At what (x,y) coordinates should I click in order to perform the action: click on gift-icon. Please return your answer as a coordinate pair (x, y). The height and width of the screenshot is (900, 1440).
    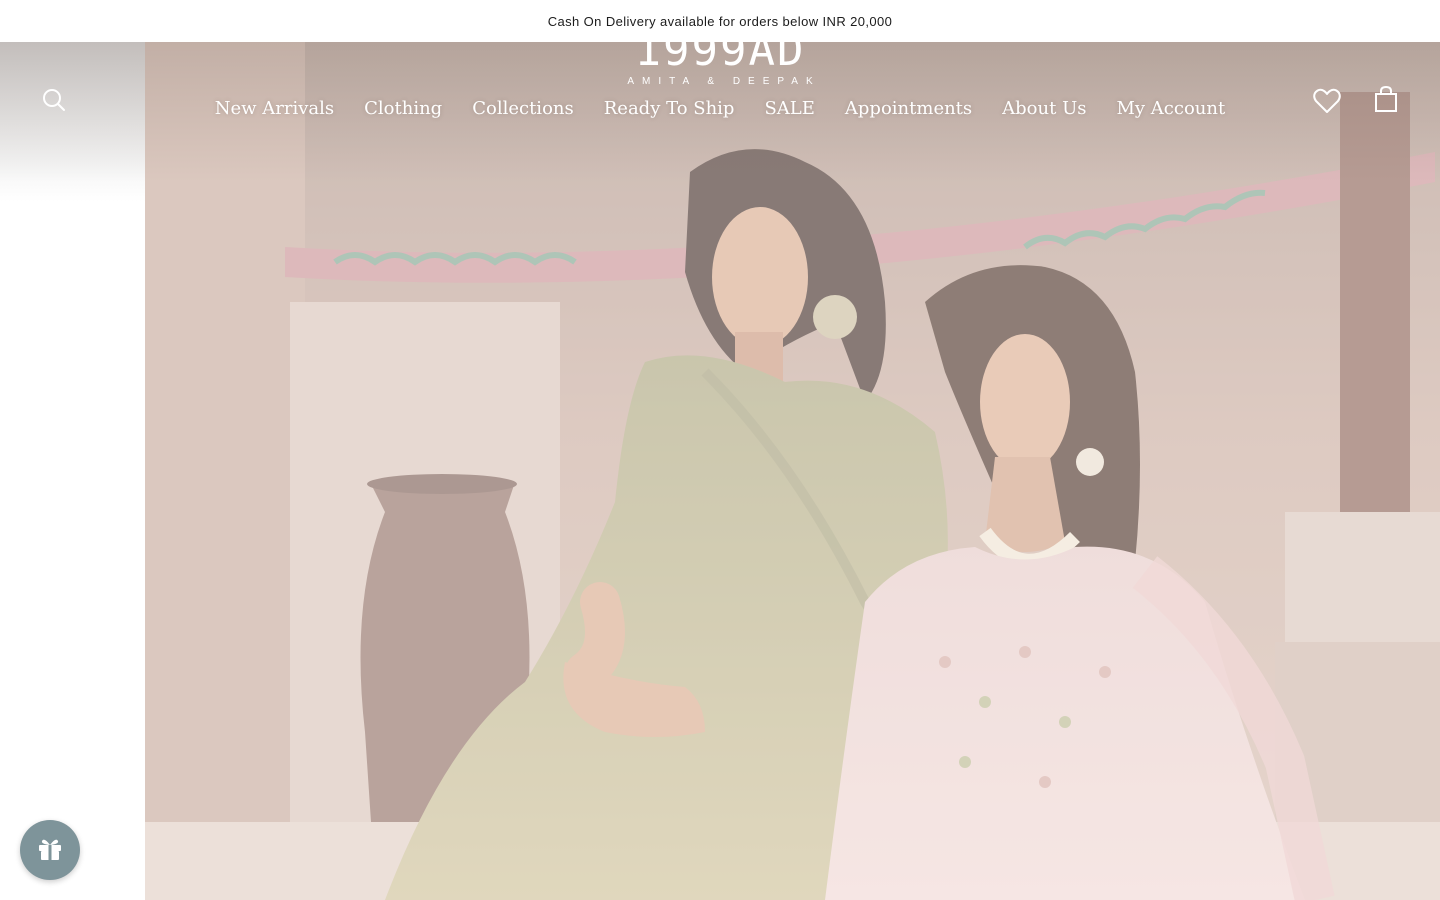
    Looking at the image, I should click on (50, 850).